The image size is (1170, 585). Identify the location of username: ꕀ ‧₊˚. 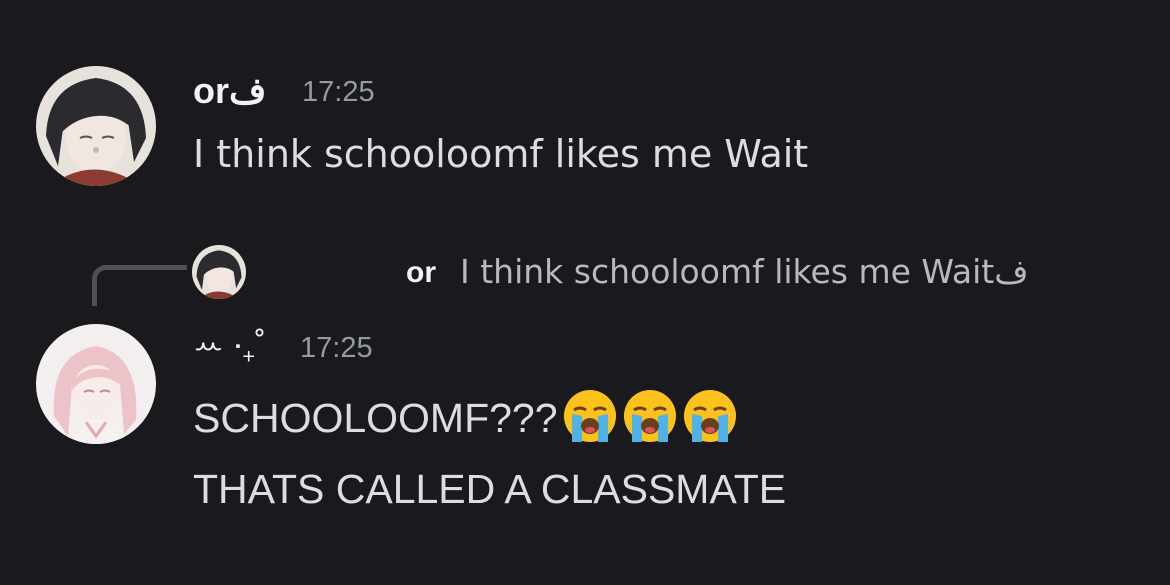
(229, 345).